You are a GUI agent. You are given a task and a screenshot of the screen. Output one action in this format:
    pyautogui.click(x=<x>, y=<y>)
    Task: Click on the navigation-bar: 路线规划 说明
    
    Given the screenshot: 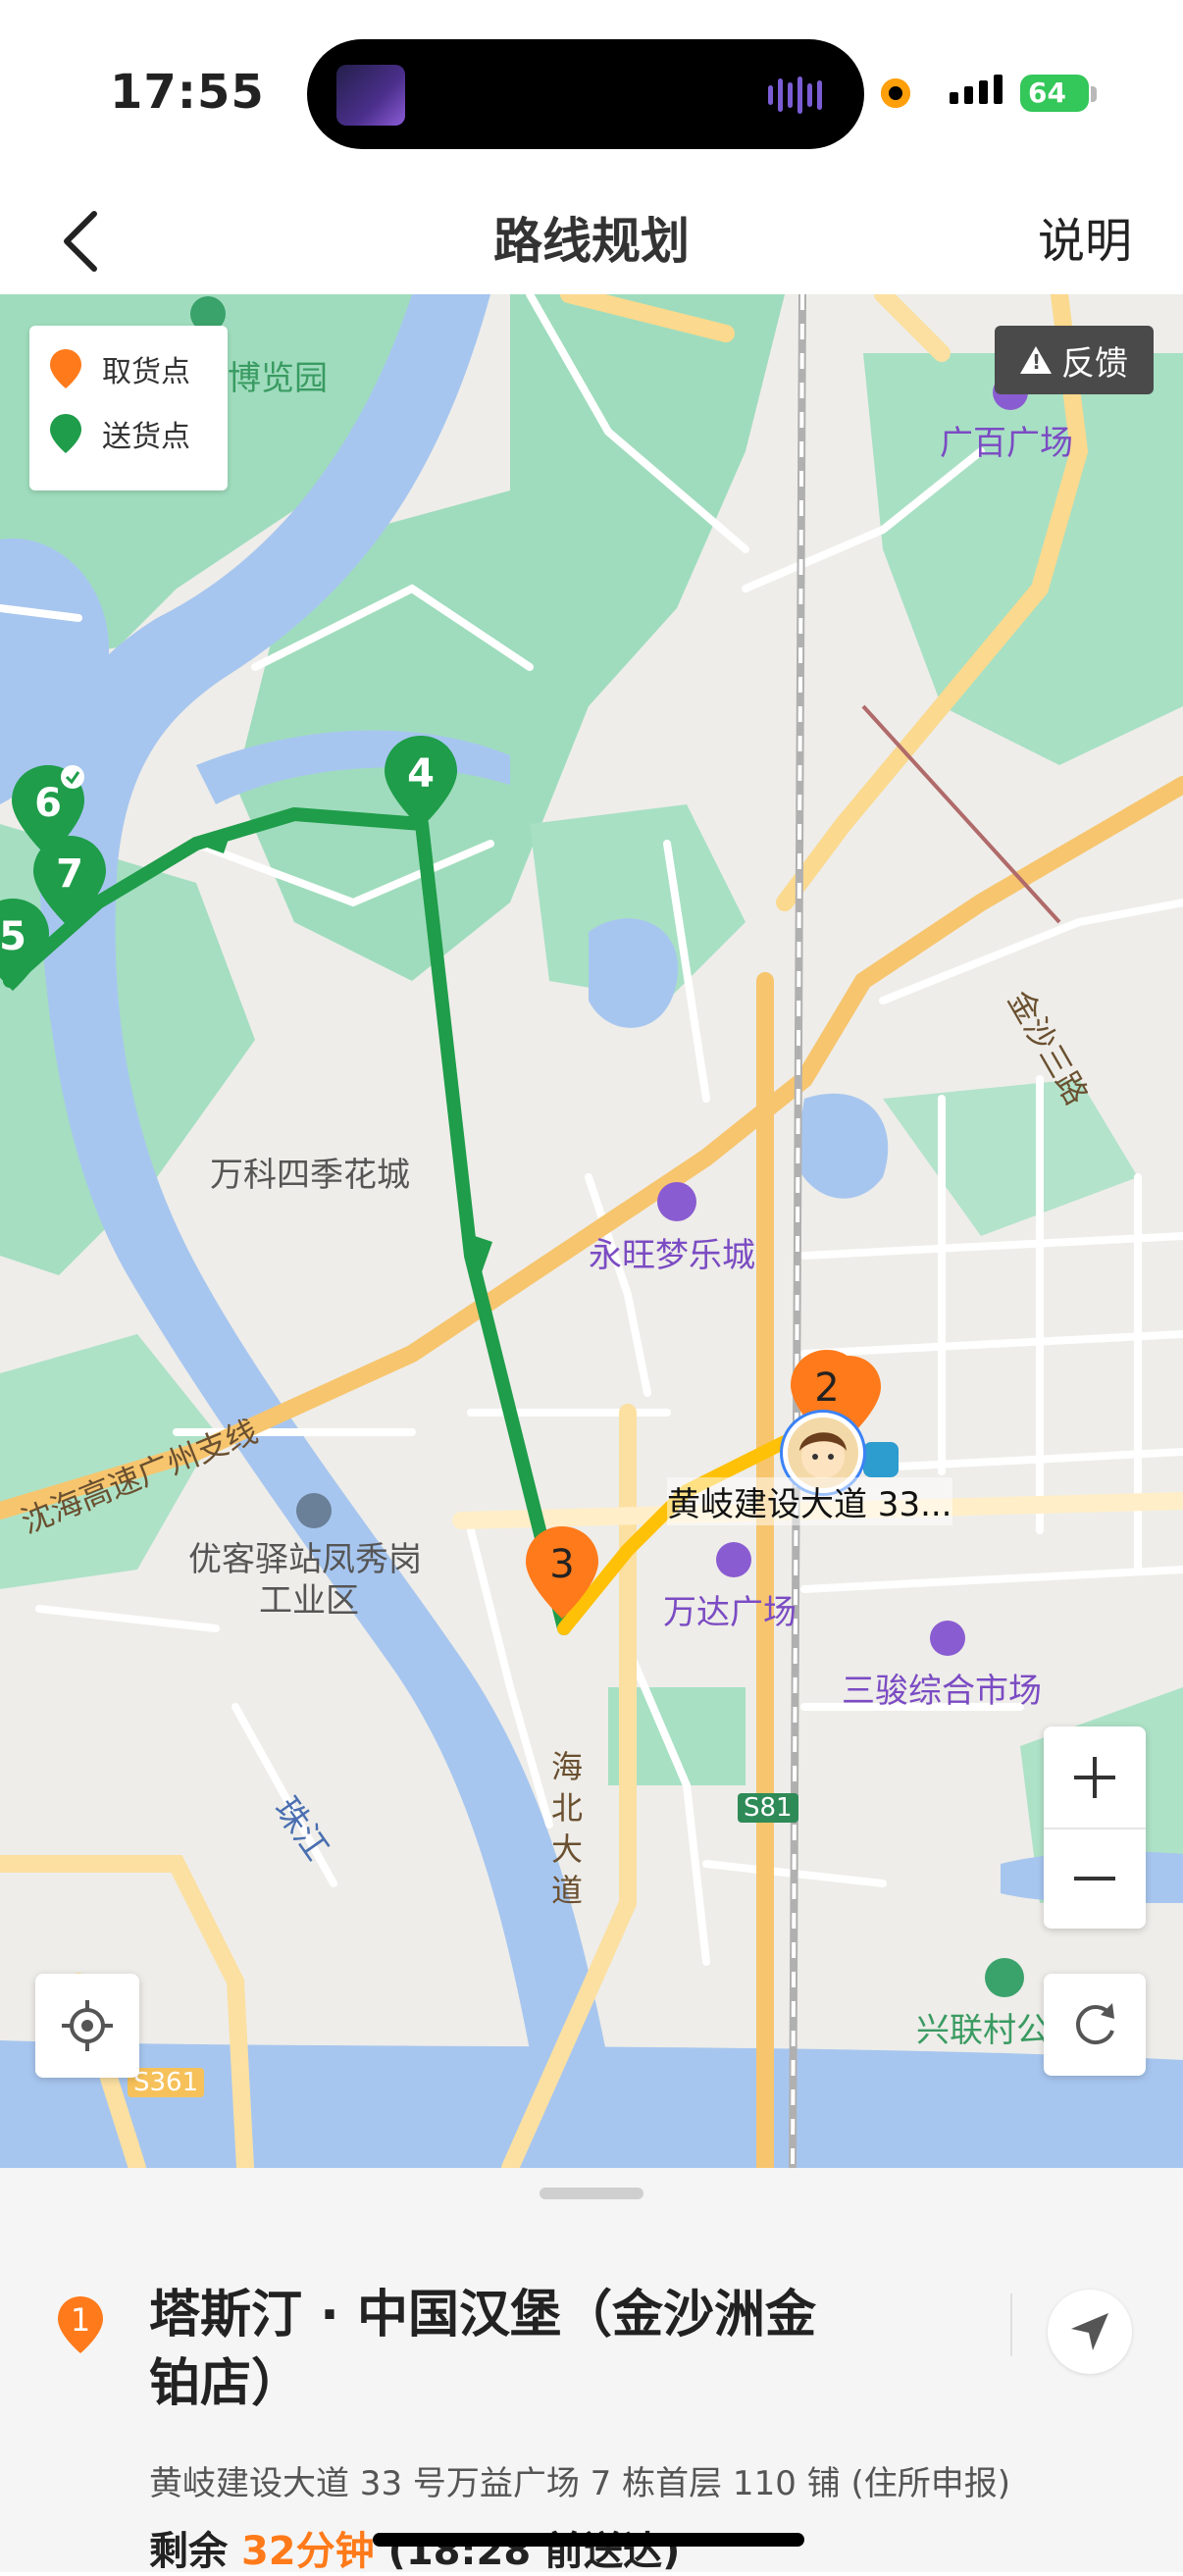 What is the action you would take?
    pyautogui.click(x=591, y=240)
    